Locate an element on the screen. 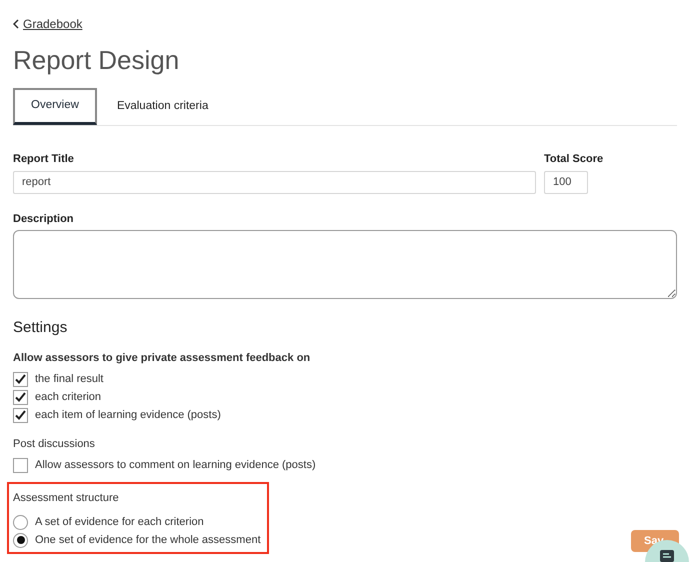 The width and height of the screenshot is (690, 562). radio-label: A set of evidence for each criterion is located at coordinates (119, 522).